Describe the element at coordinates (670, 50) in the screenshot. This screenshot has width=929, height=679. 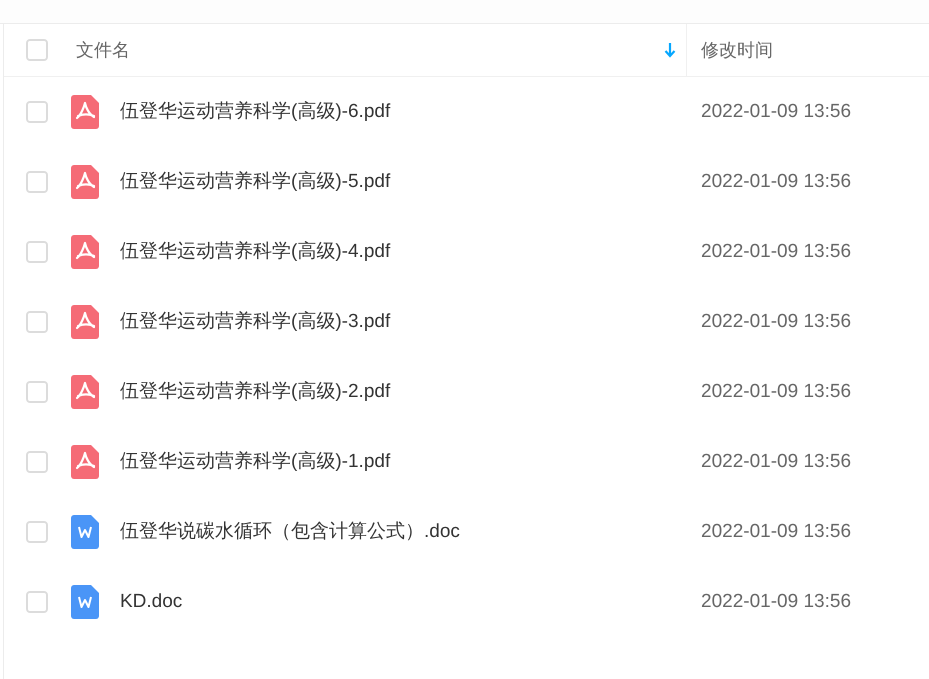
I see `sort-down-icon` at that location.